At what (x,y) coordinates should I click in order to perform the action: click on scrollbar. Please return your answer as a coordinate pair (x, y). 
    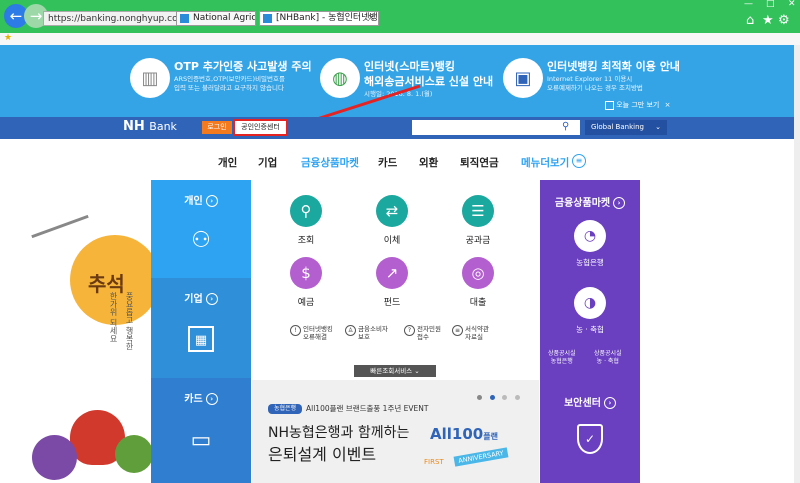
    Looking at the image, I should click on (797, 264).